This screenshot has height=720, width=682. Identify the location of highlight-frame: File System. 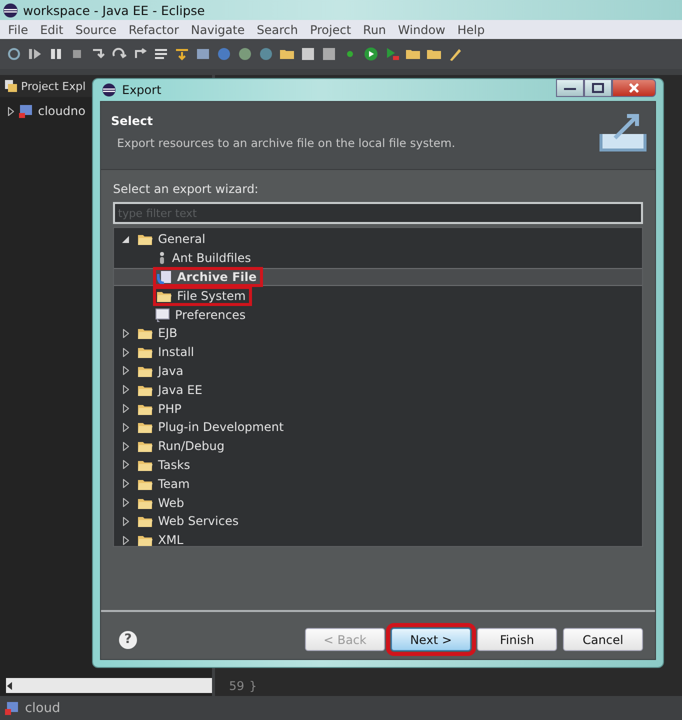
(202, 296).